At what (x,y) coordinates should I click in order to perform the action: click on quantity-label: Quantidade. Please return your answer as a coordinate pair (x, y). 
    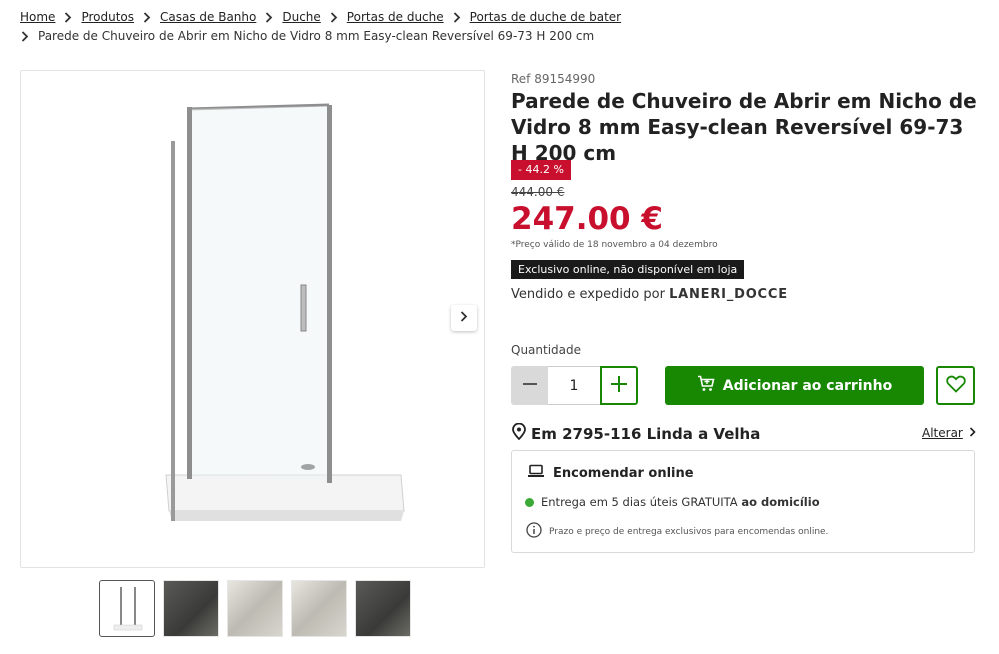
    Looking at the image, I should click on (546, 350).